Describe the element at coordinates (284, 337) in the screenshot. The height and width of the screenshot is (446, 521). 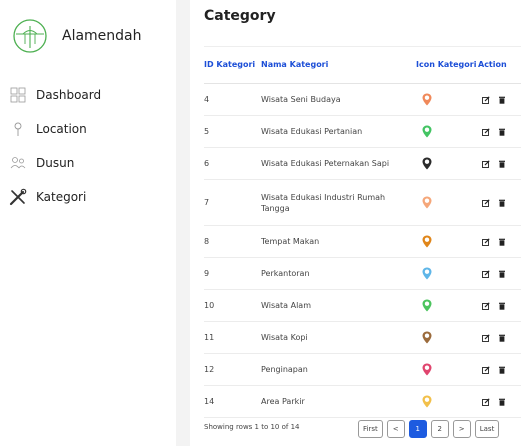
I see `cell-name: Wisata Kopi` at that location.